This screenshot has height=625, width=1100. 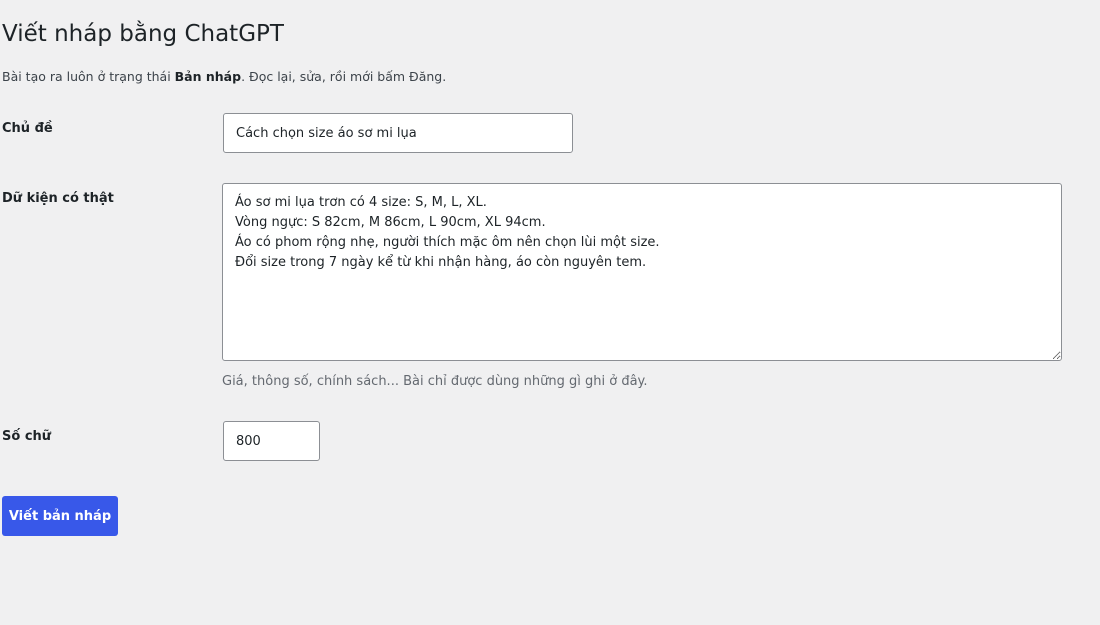 I want to click on topic-input, so click(x=398, y=133).